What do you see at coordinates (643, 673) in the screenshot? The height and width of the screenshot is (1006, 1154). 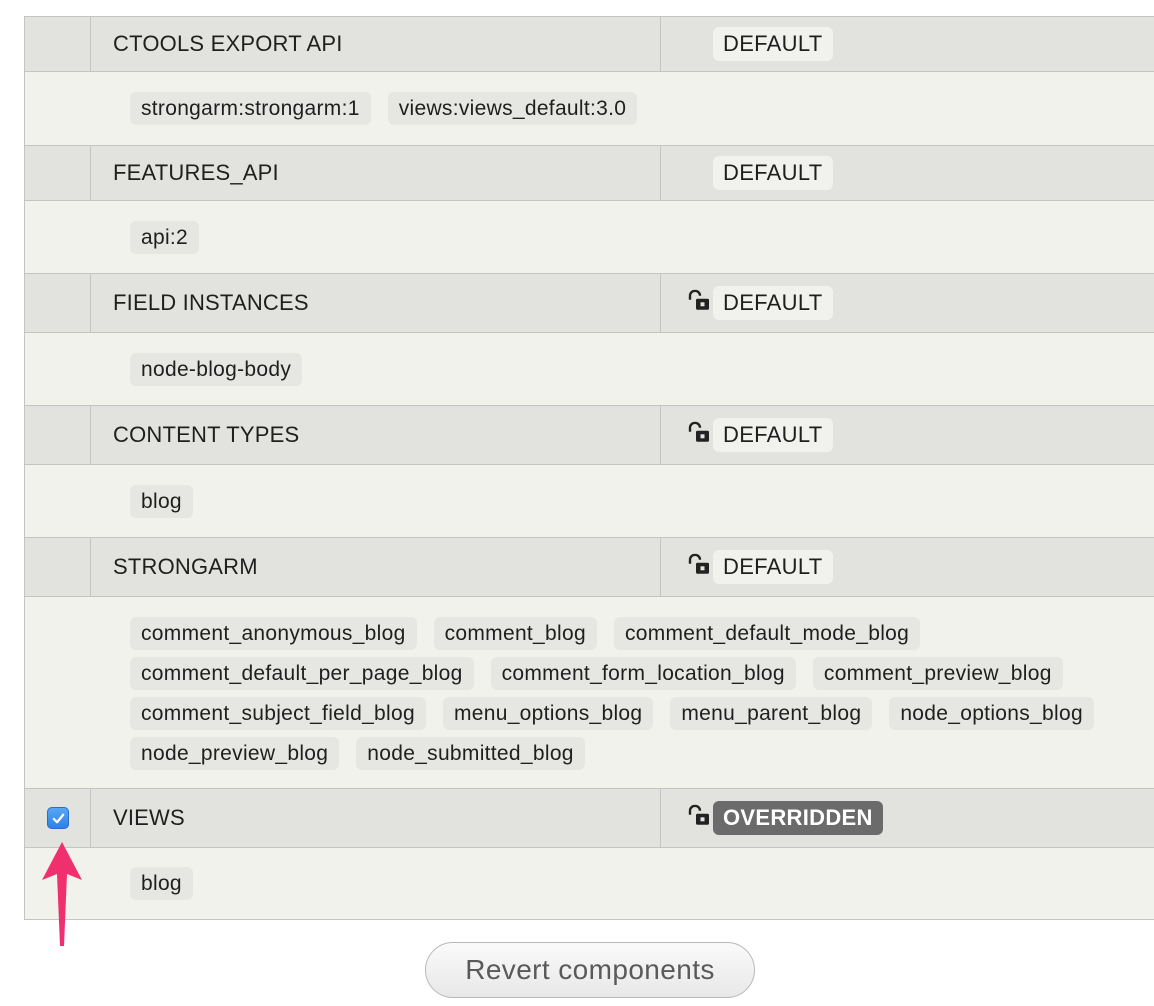 I see `component-item-tag: comment_form_location_blog` at bounding box center [643, 673].